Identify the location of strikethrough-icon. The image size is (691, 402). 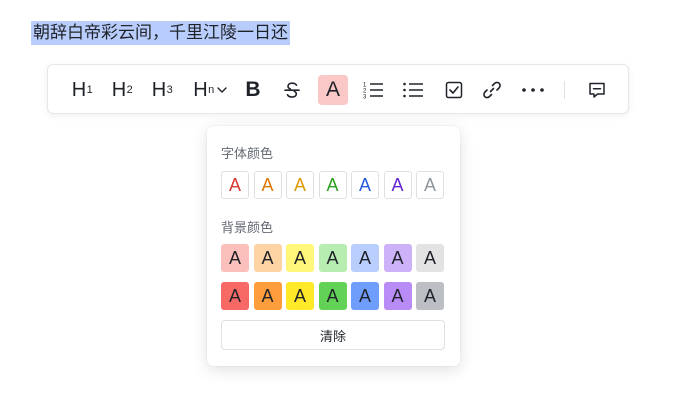
(292, 90).